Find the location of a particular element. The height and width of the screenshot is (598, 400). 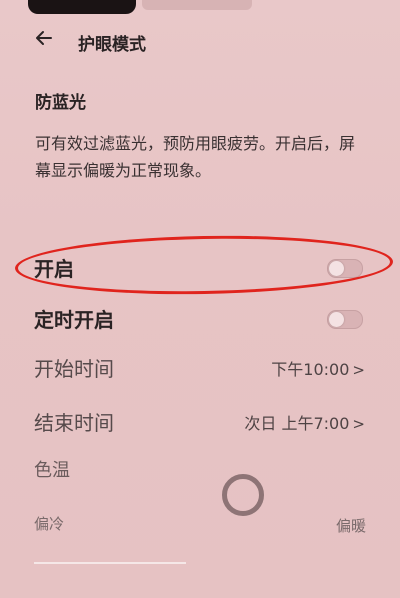

back-button is located at coordinates (46, 40).